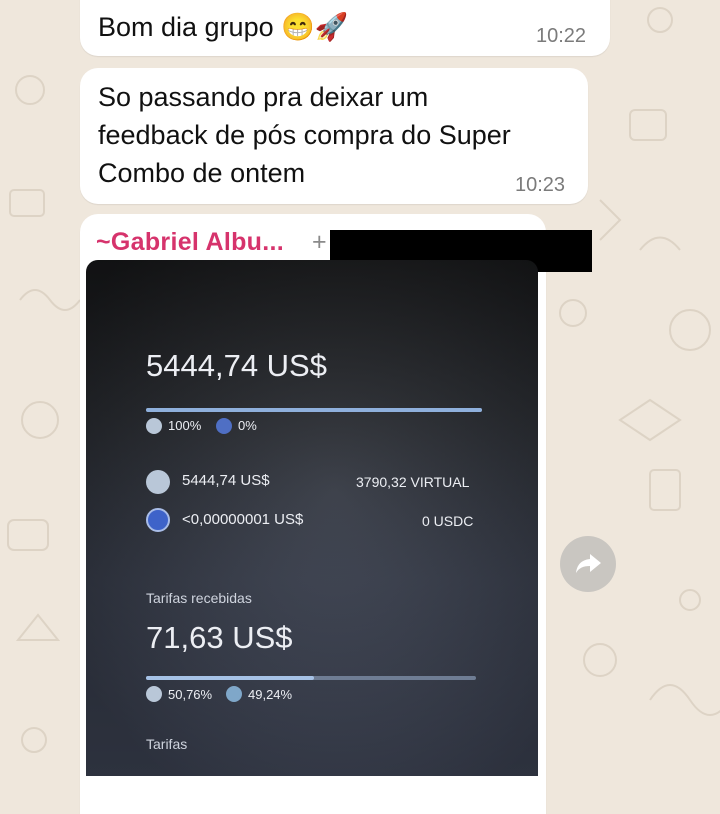  I want to click on token-row-1-value: 5444,74 US$, so click(226, 480).